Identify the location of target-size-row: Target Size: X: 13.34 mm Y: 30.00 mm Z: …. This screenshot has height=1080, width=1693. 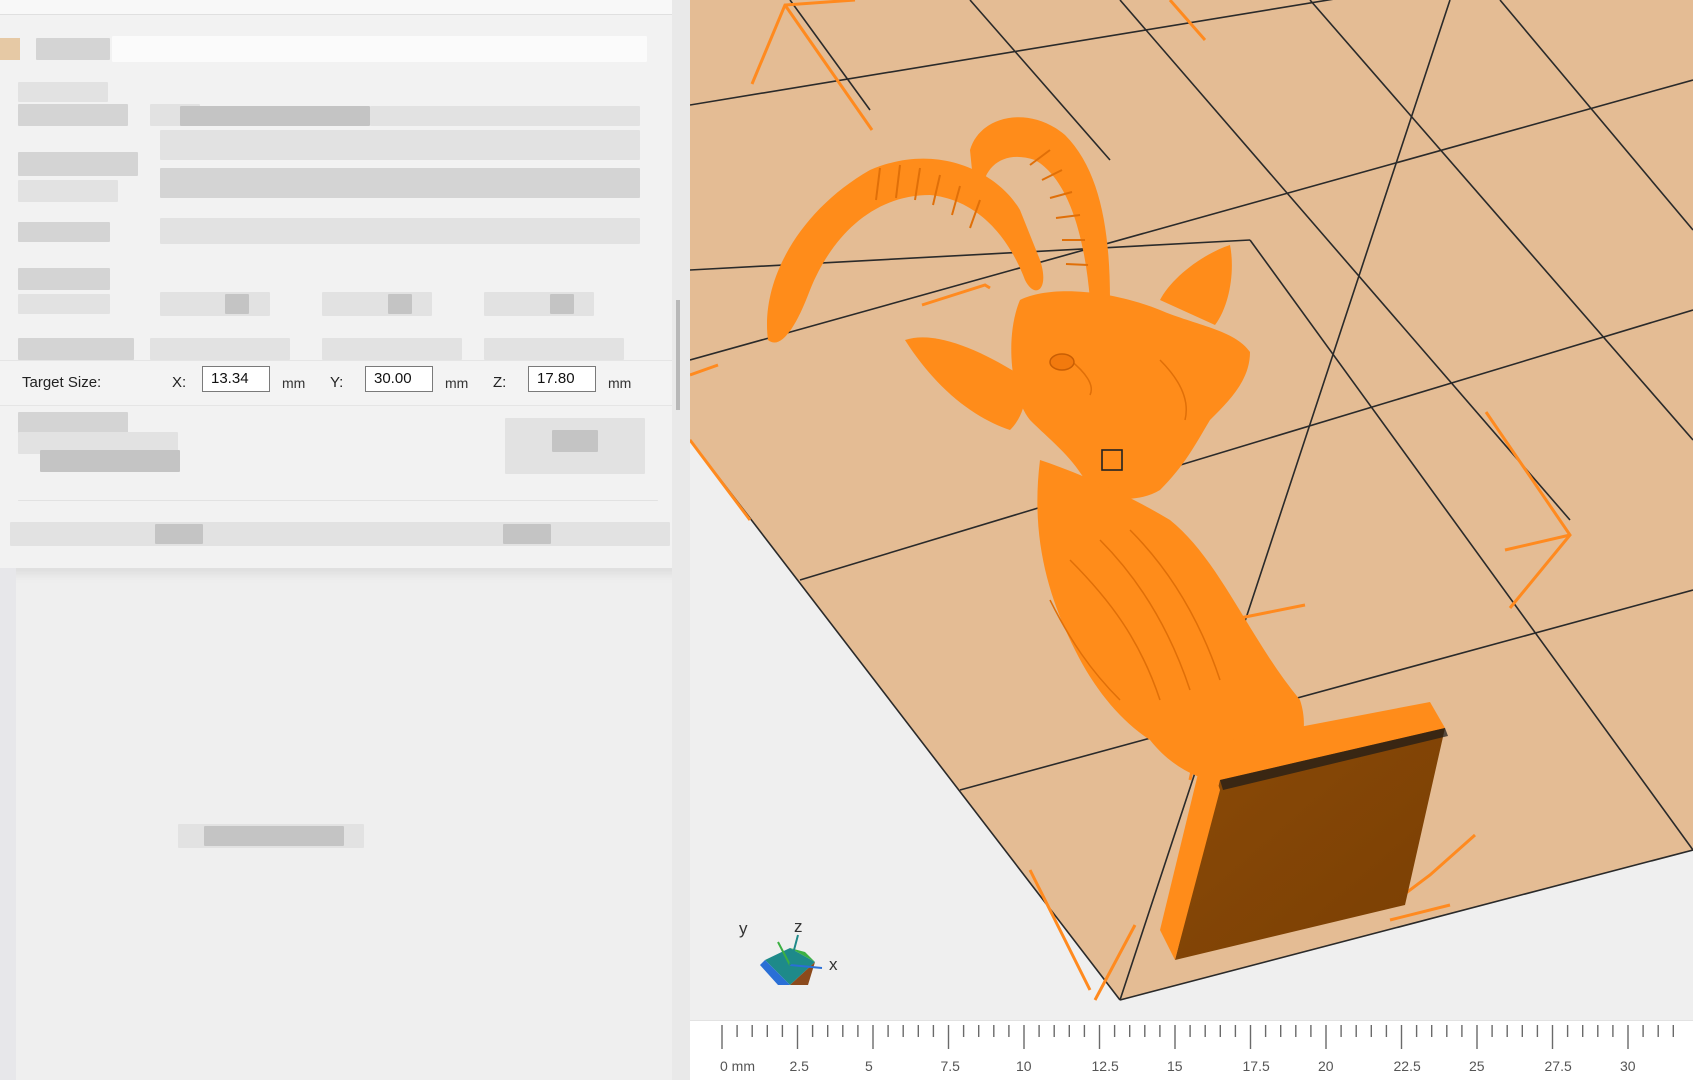
(340, 383).